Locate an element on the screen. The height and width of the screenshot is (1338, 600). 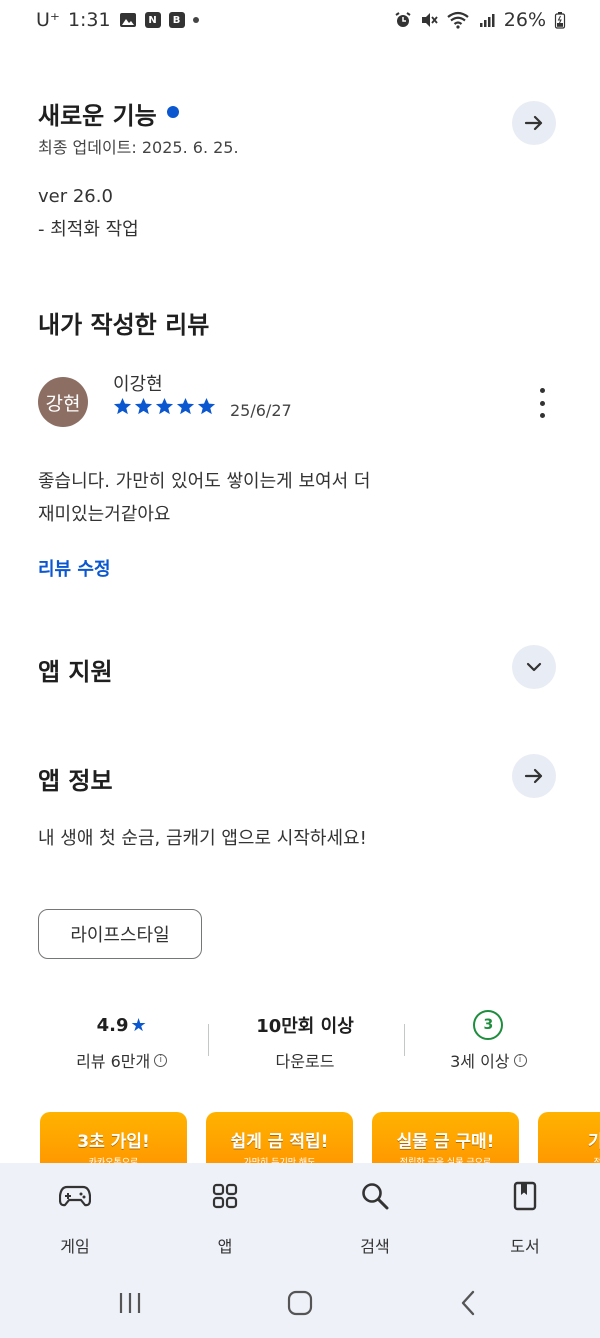
search-icon is located at coordinates (375, 1196).